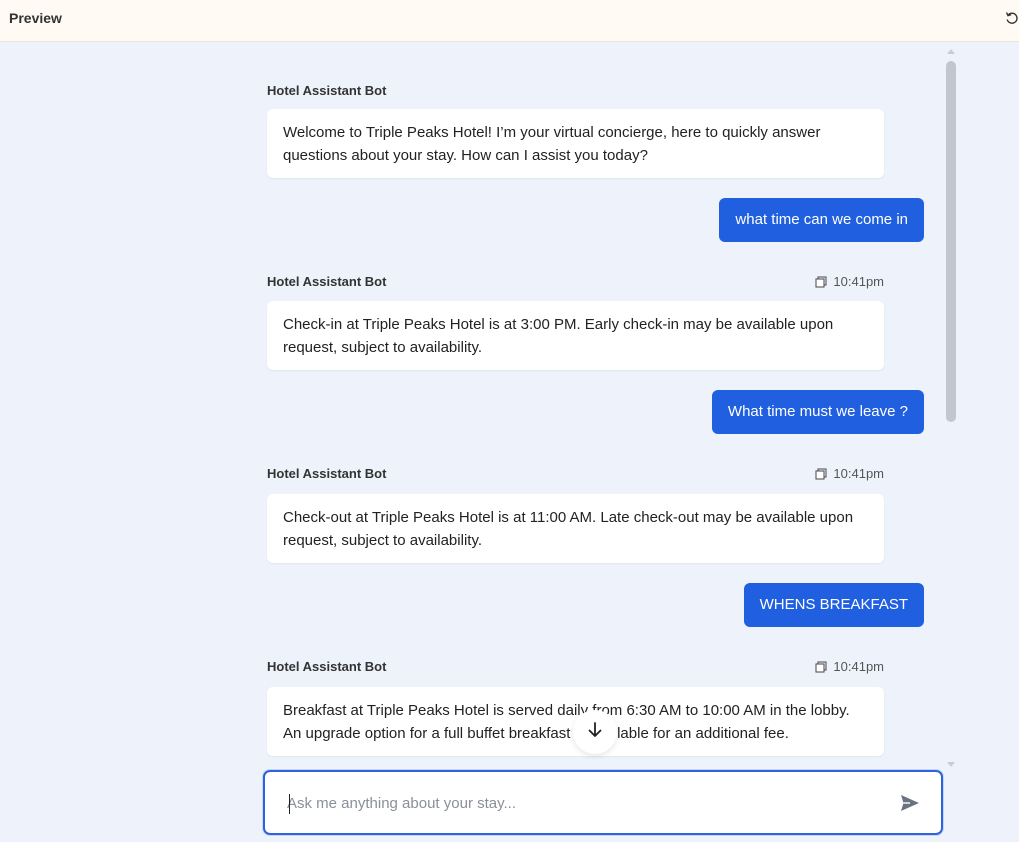 This screenshot has height=842, width=1019. I want to click on text-caret, so click(289, 804).